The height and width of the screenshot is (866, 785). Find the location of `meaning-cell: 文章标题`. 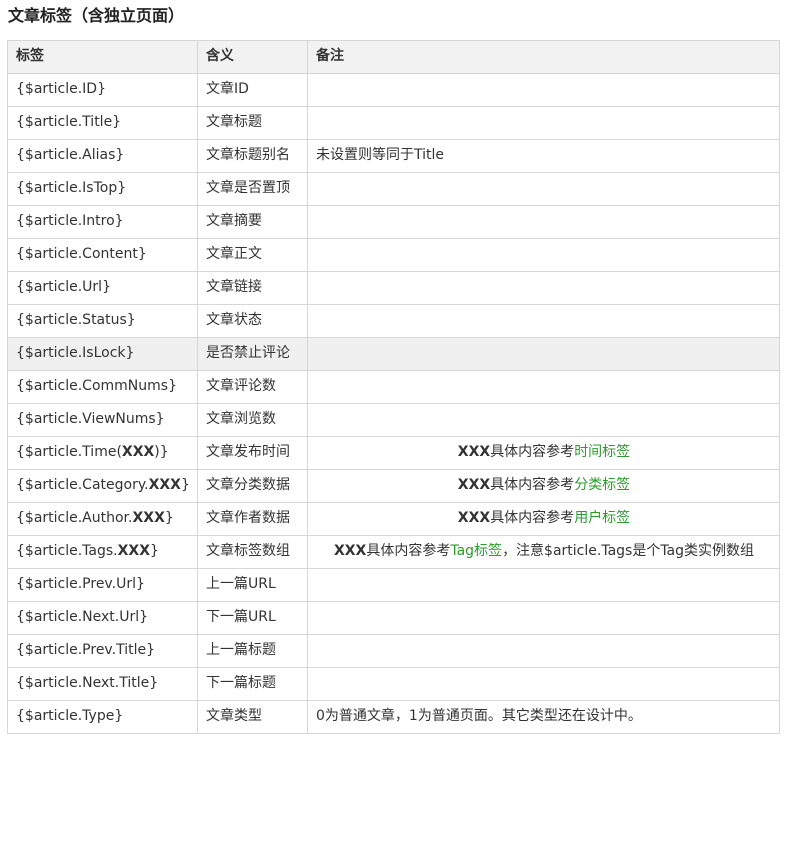

meaning-cell: 文章标题 is located at coordinates (252, 123).